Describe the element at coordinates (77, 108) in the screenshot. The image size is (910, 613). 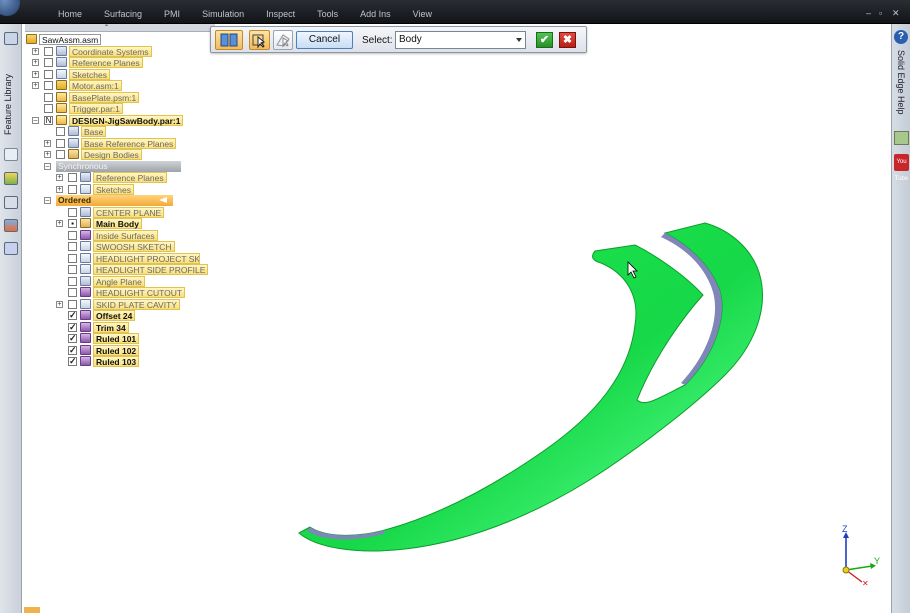
I see `tree-item: Trigger.par:1` at that location.